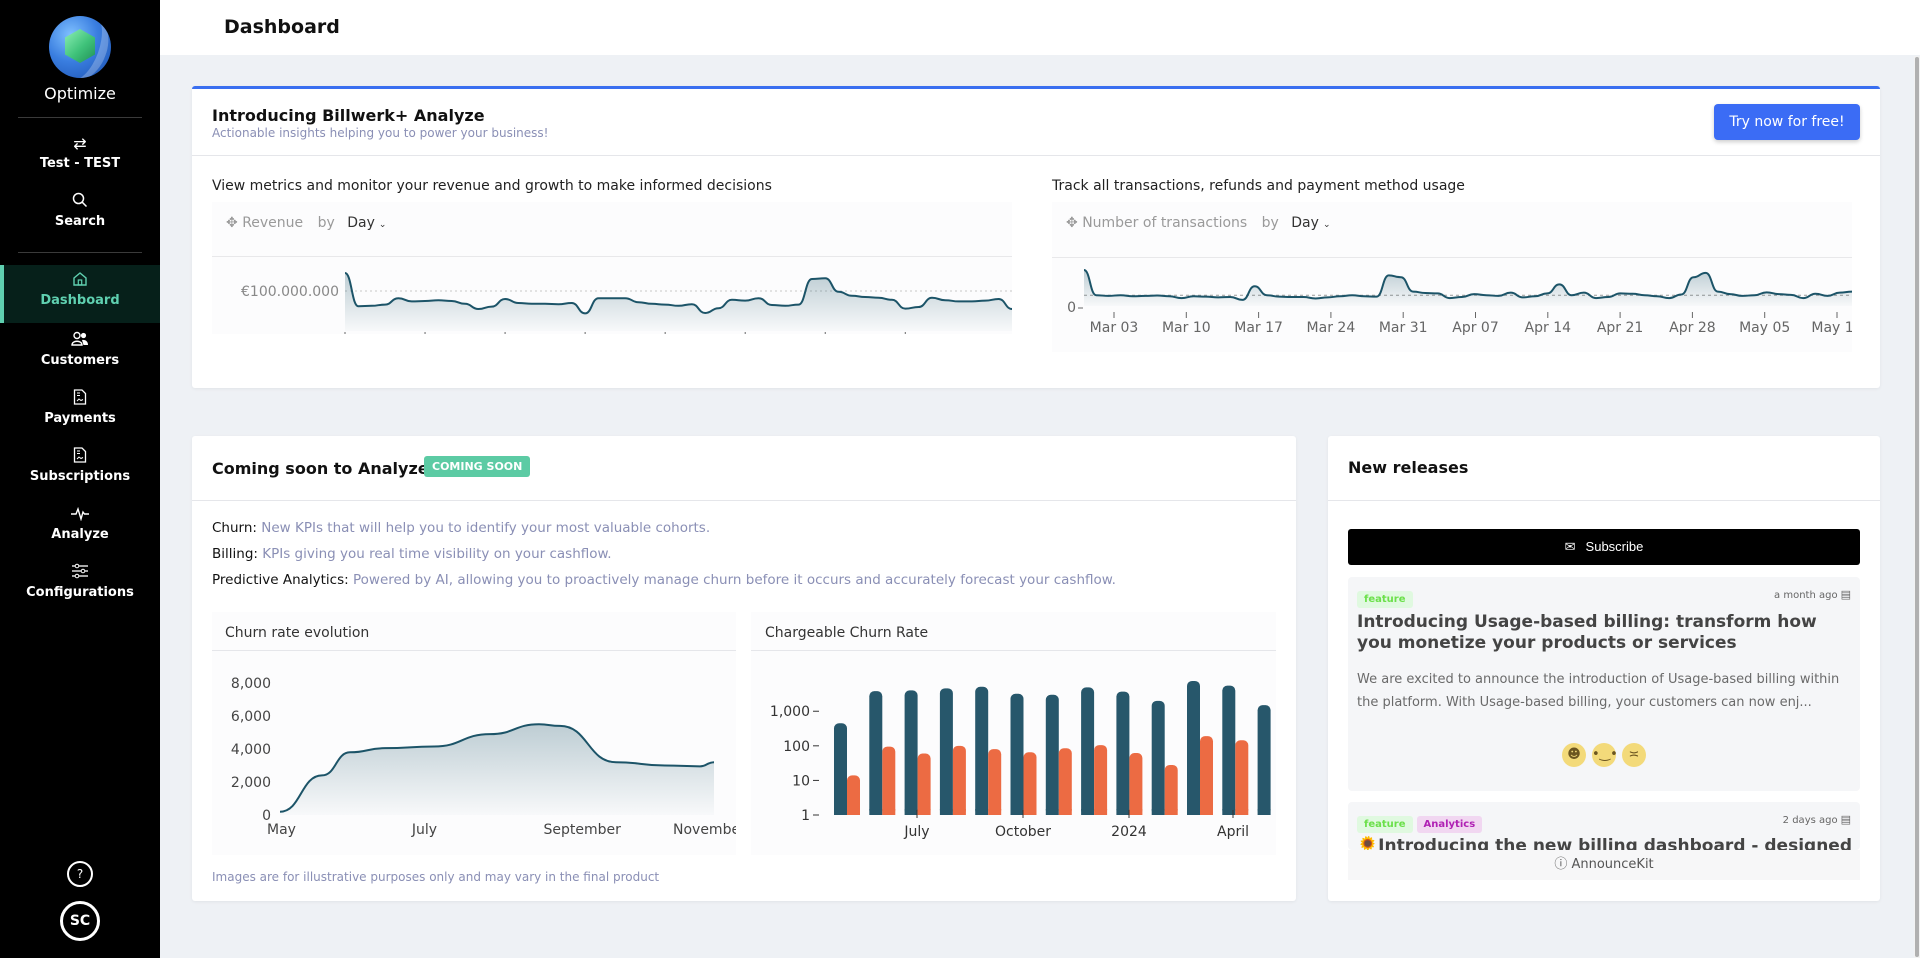  What do you see at coordinates (80, 93) in the screenshot?
I see `brand-name: Optimize` at bounding box center [80, 93].